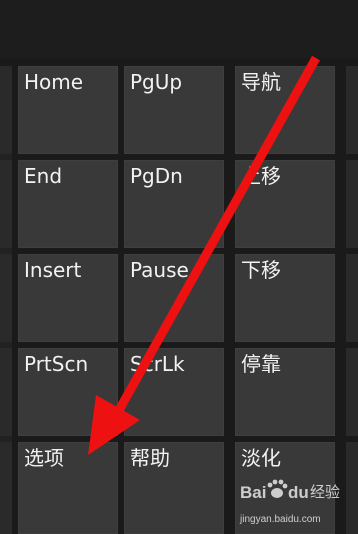  I want to click on key-prtscn: PrtScn, so click(68, 392).